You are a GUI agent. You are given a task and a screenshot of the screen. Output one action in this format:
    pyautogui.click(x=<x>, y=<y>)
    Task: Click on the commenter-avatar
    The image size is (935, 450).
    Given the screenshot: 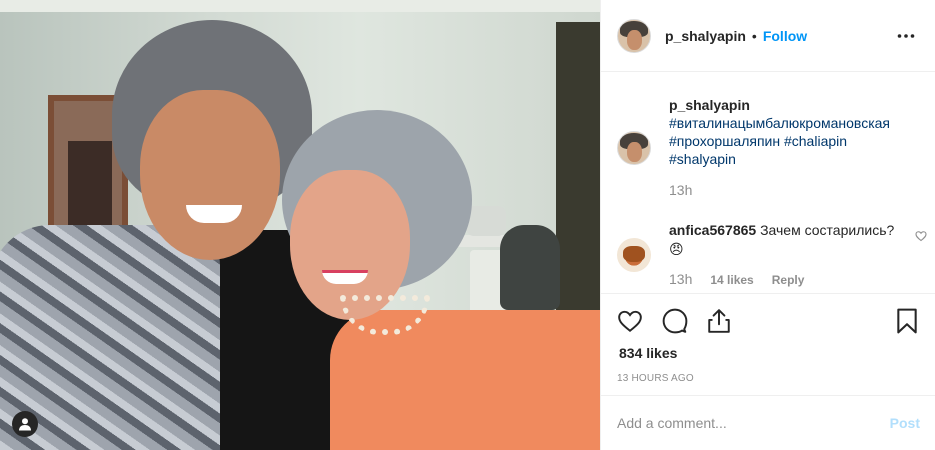 What is the action you would take?
    pyautogui.click(x=634, y=255)
    